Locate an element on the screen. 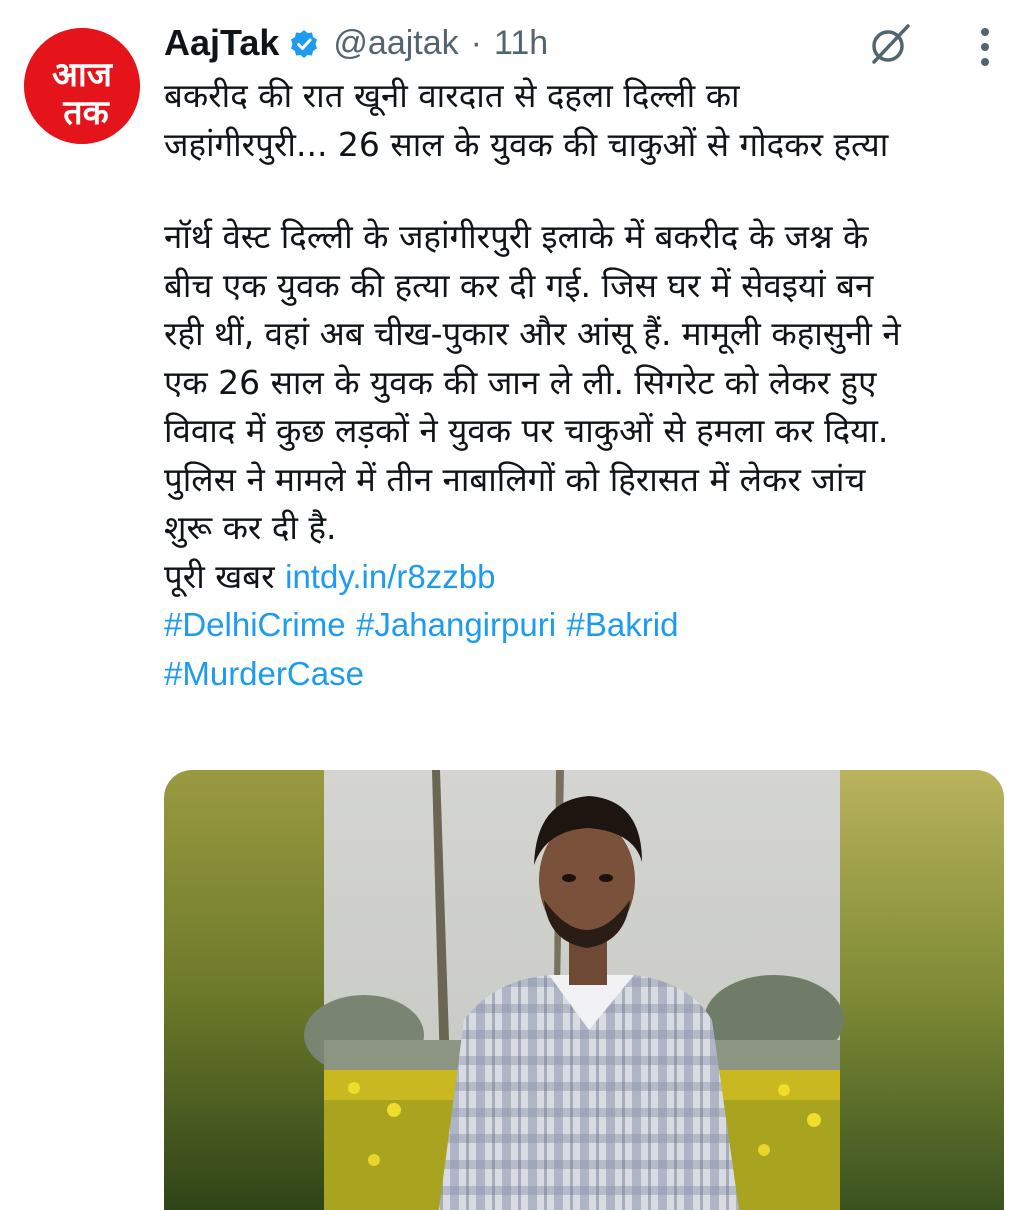 Image resolution: width=1028 pixels, height=1210 pixels. grok-icon is located at coordinates (890, 44).